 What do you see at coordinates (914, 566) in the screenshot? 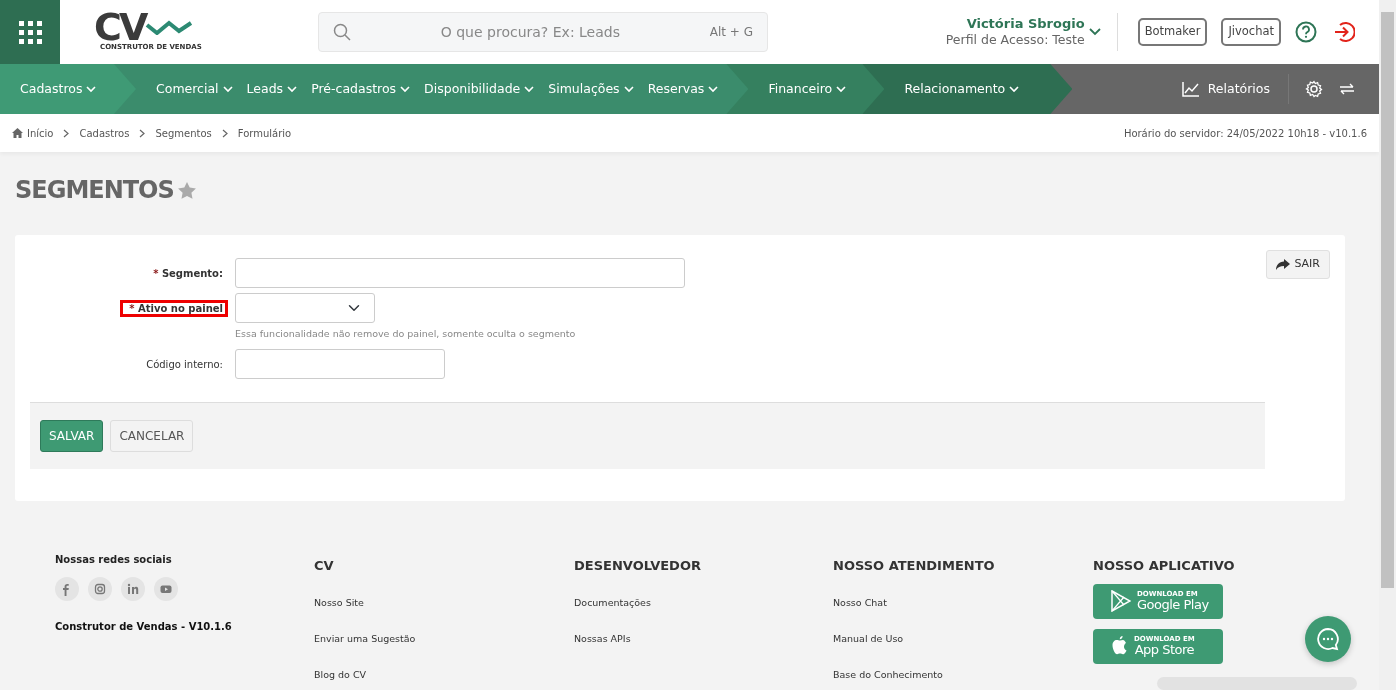
I see `footer-heading: NOSSO ATENDIMENTO` at bounding box center [914, 566].